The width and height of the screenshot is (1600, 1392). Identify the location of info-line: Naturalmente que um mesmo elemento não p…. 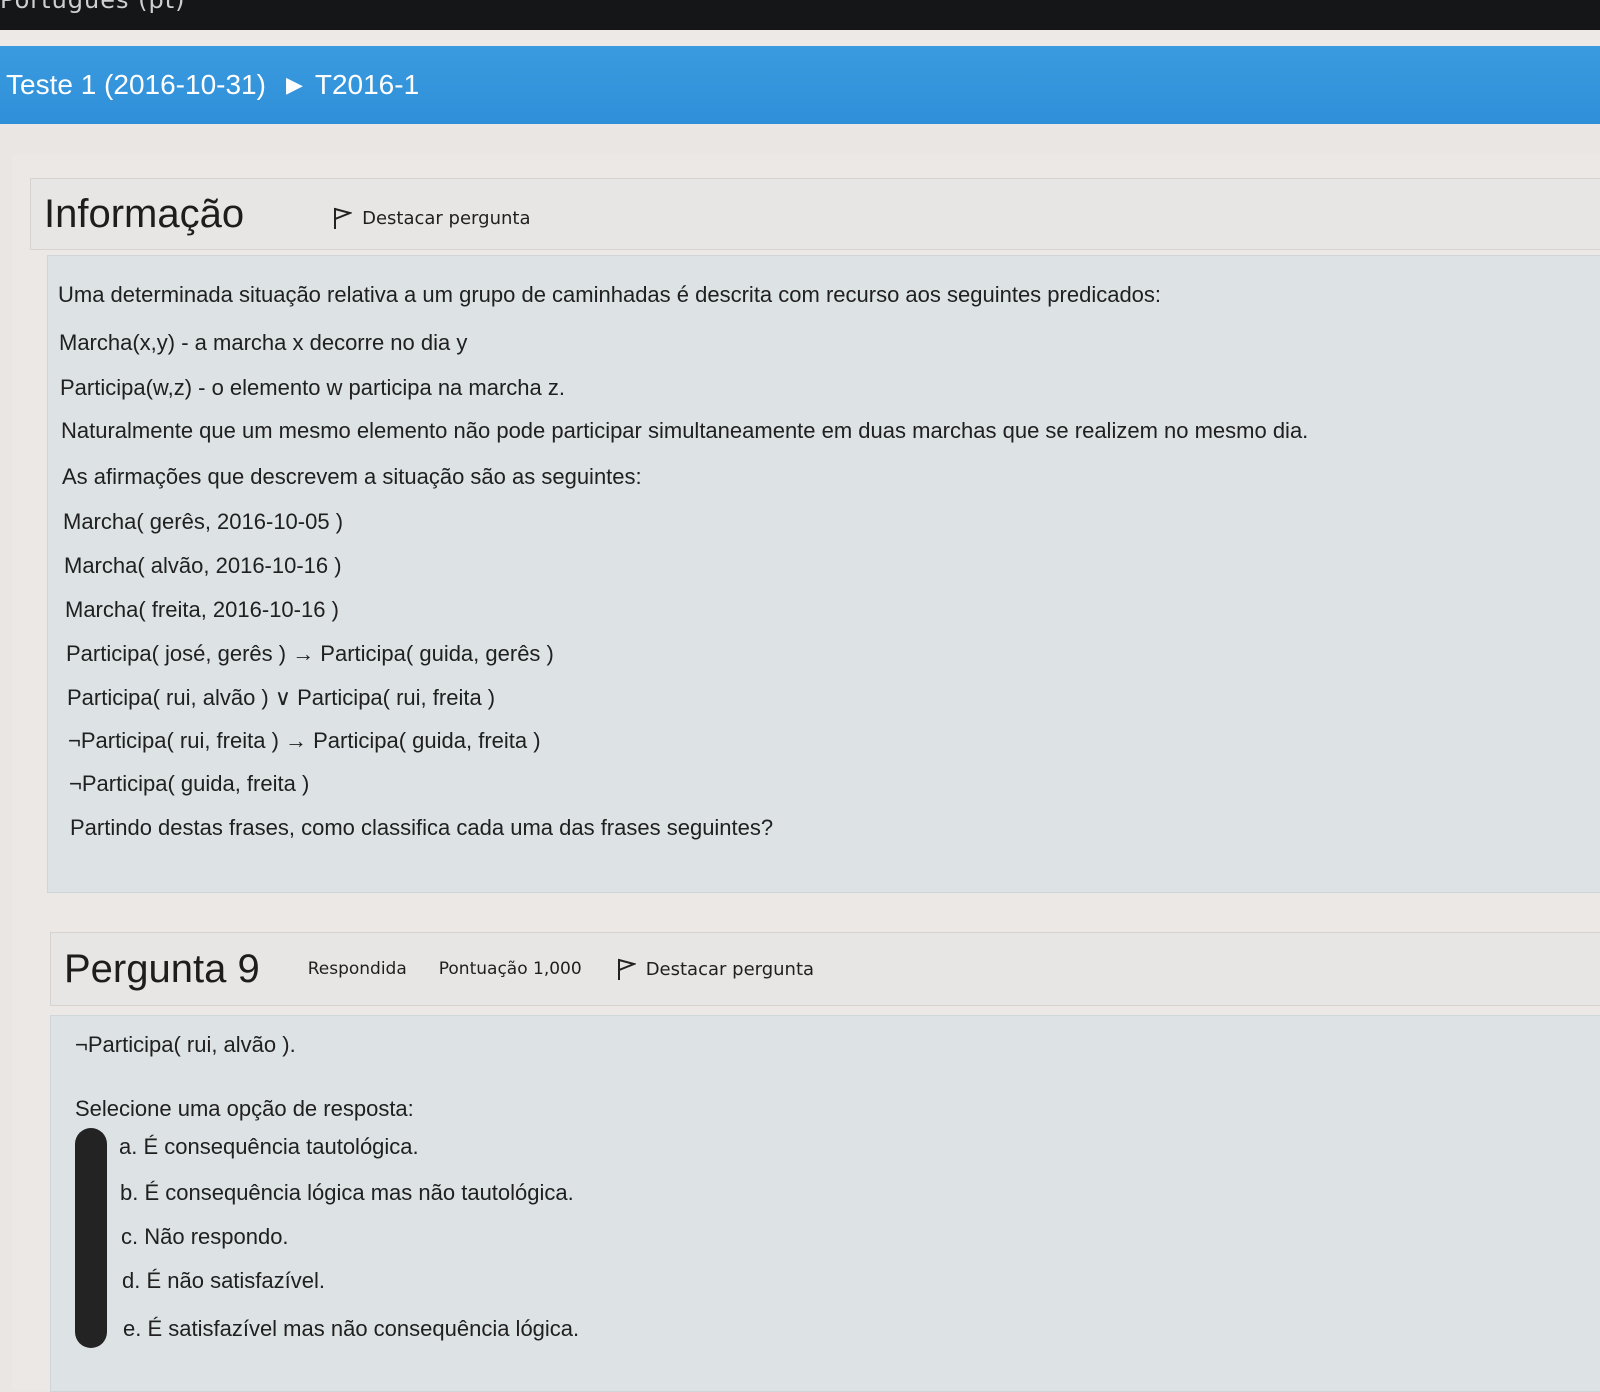
(685, 430).